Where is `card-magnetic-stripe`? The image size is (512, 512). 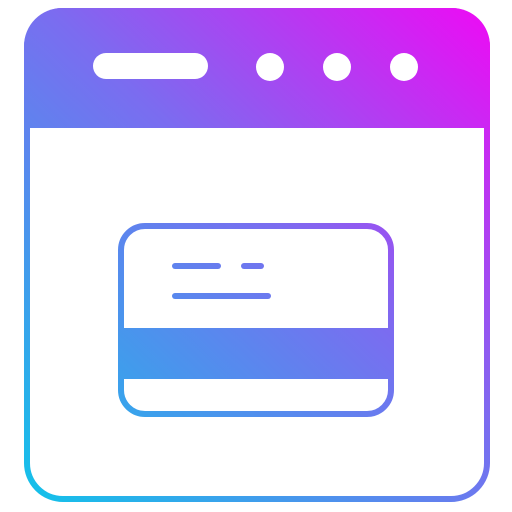
card-magnetic-stripe is located at coordinates (256, 353).